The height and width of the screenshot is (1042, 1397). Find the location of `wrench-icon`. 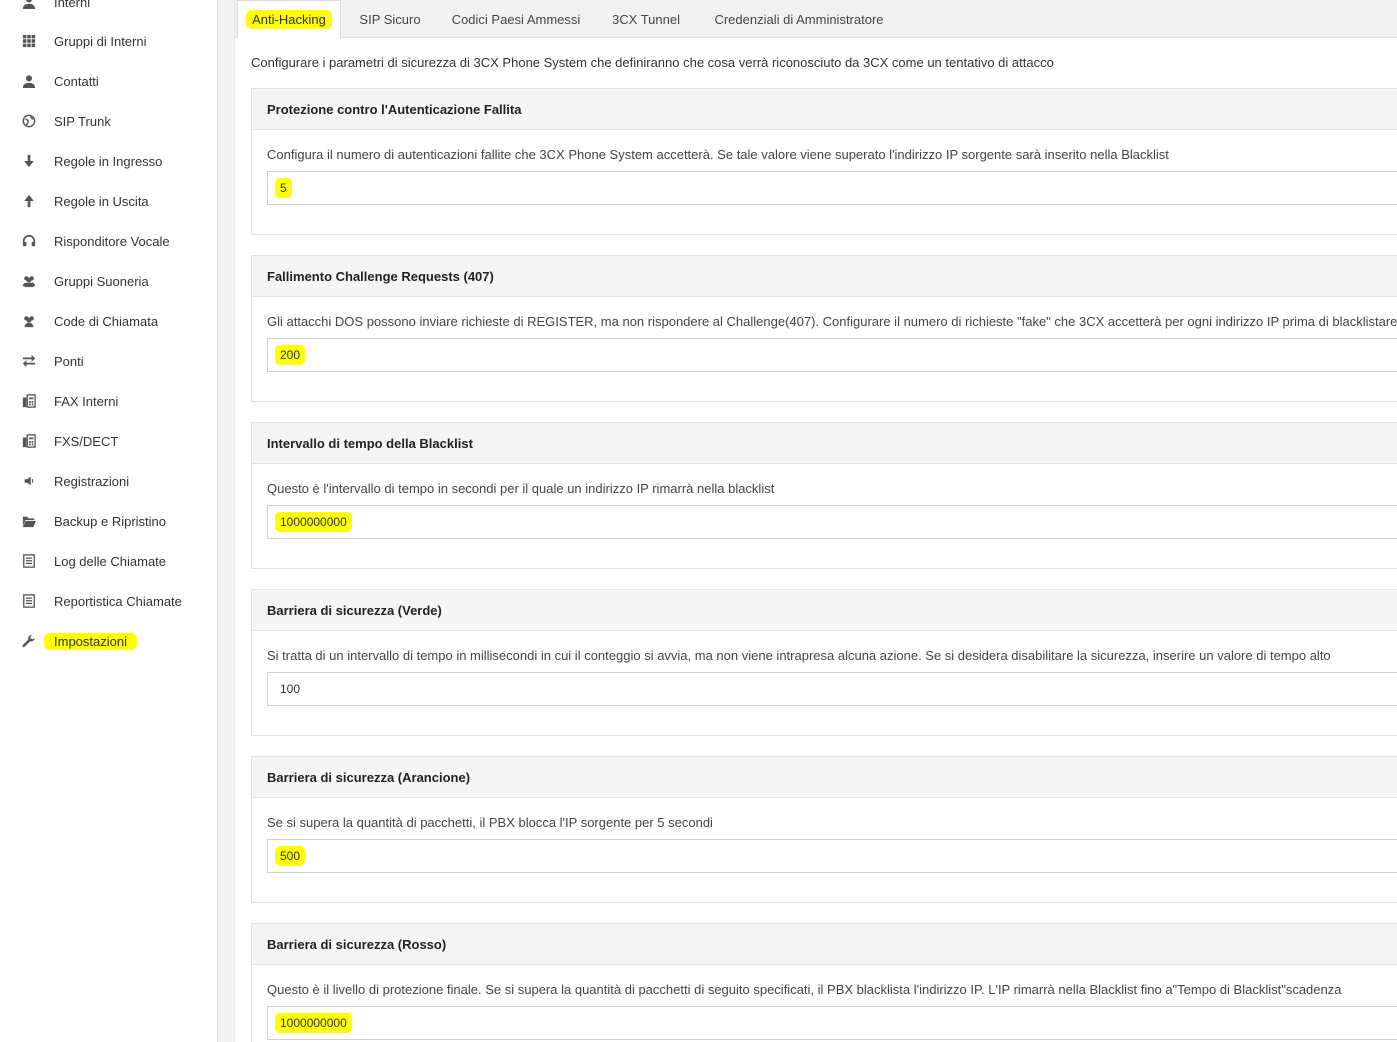

wrench-icon is located at coordinates (29, 641).